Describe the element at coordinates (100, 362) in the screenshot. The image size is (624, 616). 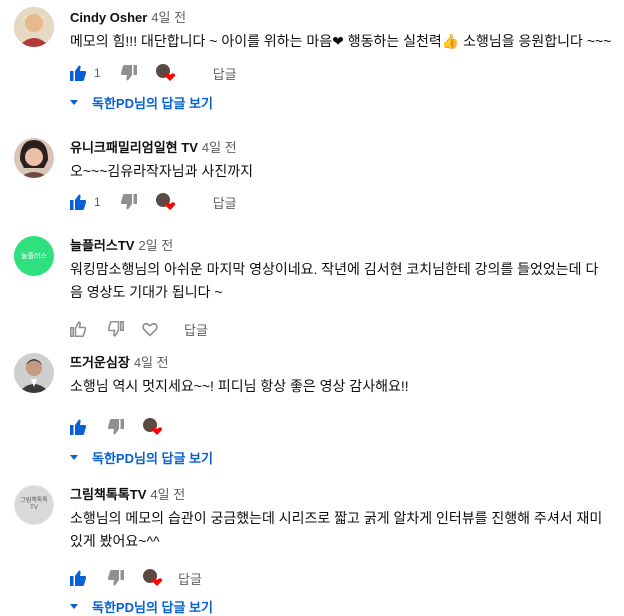
I see `author-name: 뜨거운심장` at that location.